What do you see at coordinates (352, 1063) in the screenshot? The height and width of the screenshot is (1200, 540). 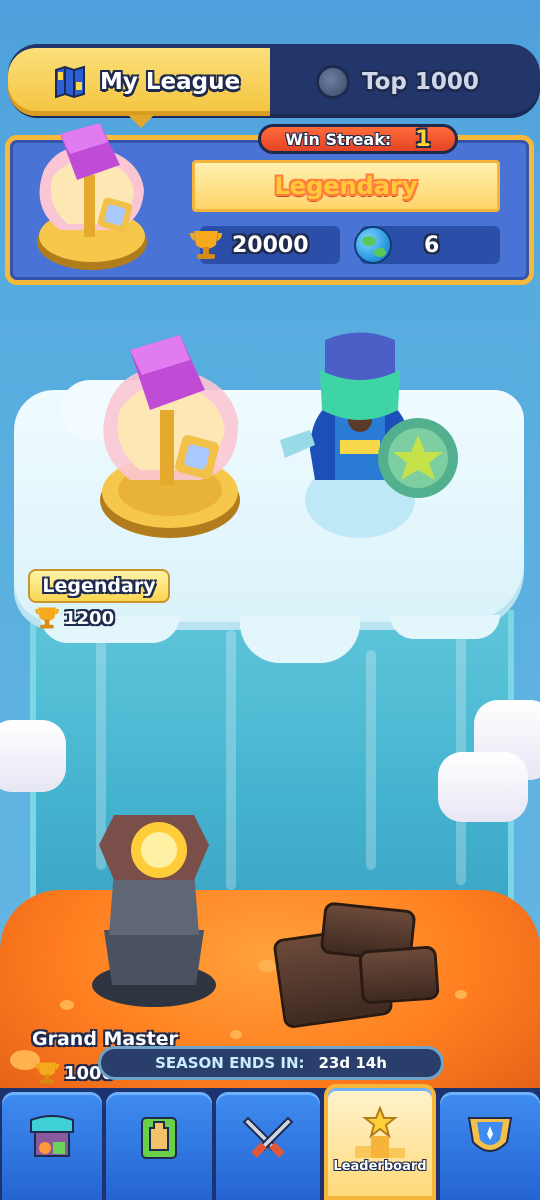 I see `season-time-left: 23d 14h` at bounding box center [352, 1063].